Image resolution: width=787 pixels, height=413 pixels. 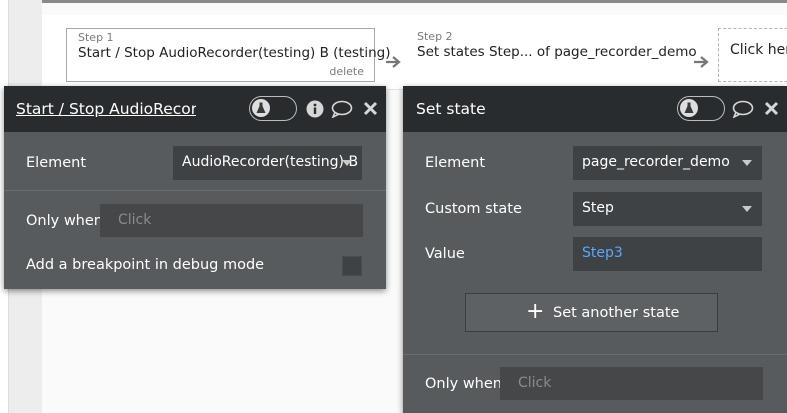 I want to click on value-label: Value, so click(x=445, y=254).